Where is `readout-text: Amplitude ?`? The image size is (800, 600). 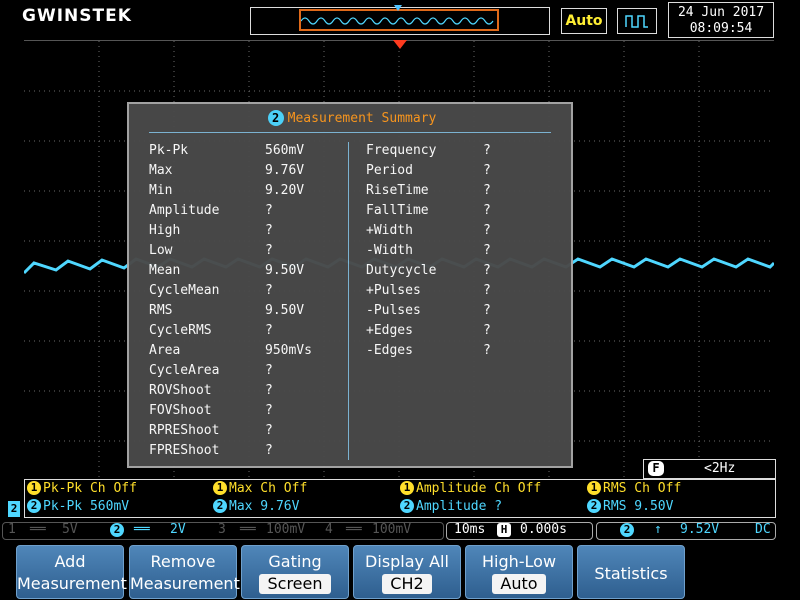 readout-text: Amplitude ? is located at coordinates (459, 506).